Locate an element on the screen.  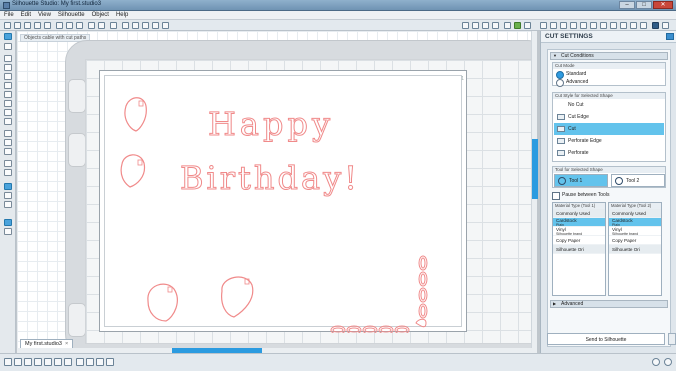
material-copy-paper: Copy Paper is located at coordinates (579, 240).